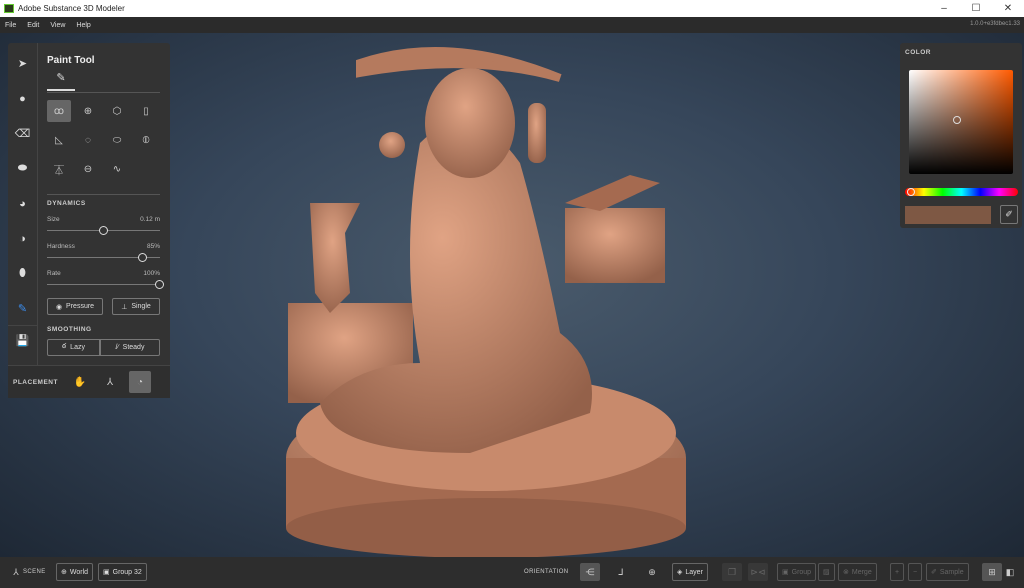 The width and height of the screenshot is (1024, 588). What do you see at coordinates (117, 347) in the screenshot?
I see `steady-icon: /∕` at bounding box center [117, 347].